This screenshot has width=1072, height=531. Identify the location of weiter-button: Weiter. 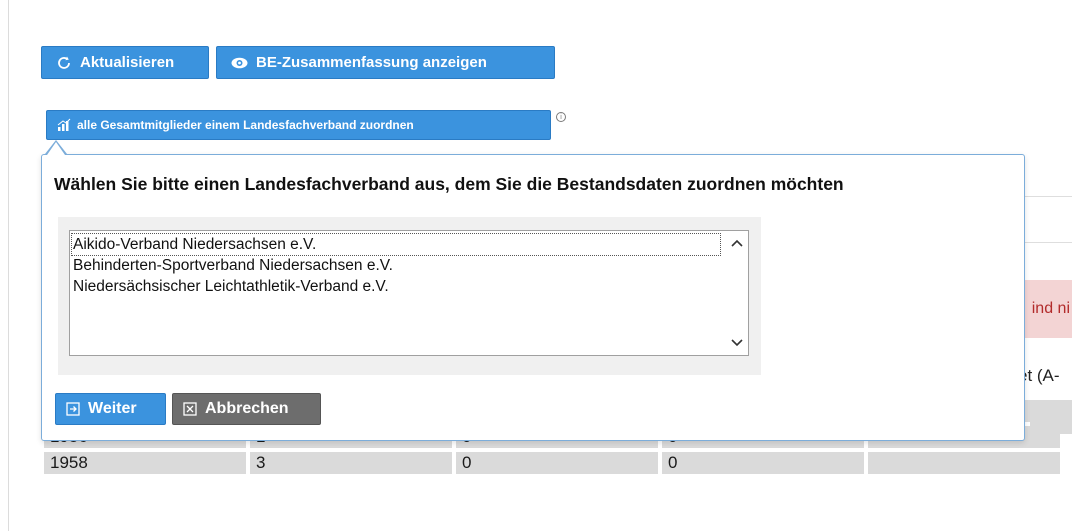
(110, 409).